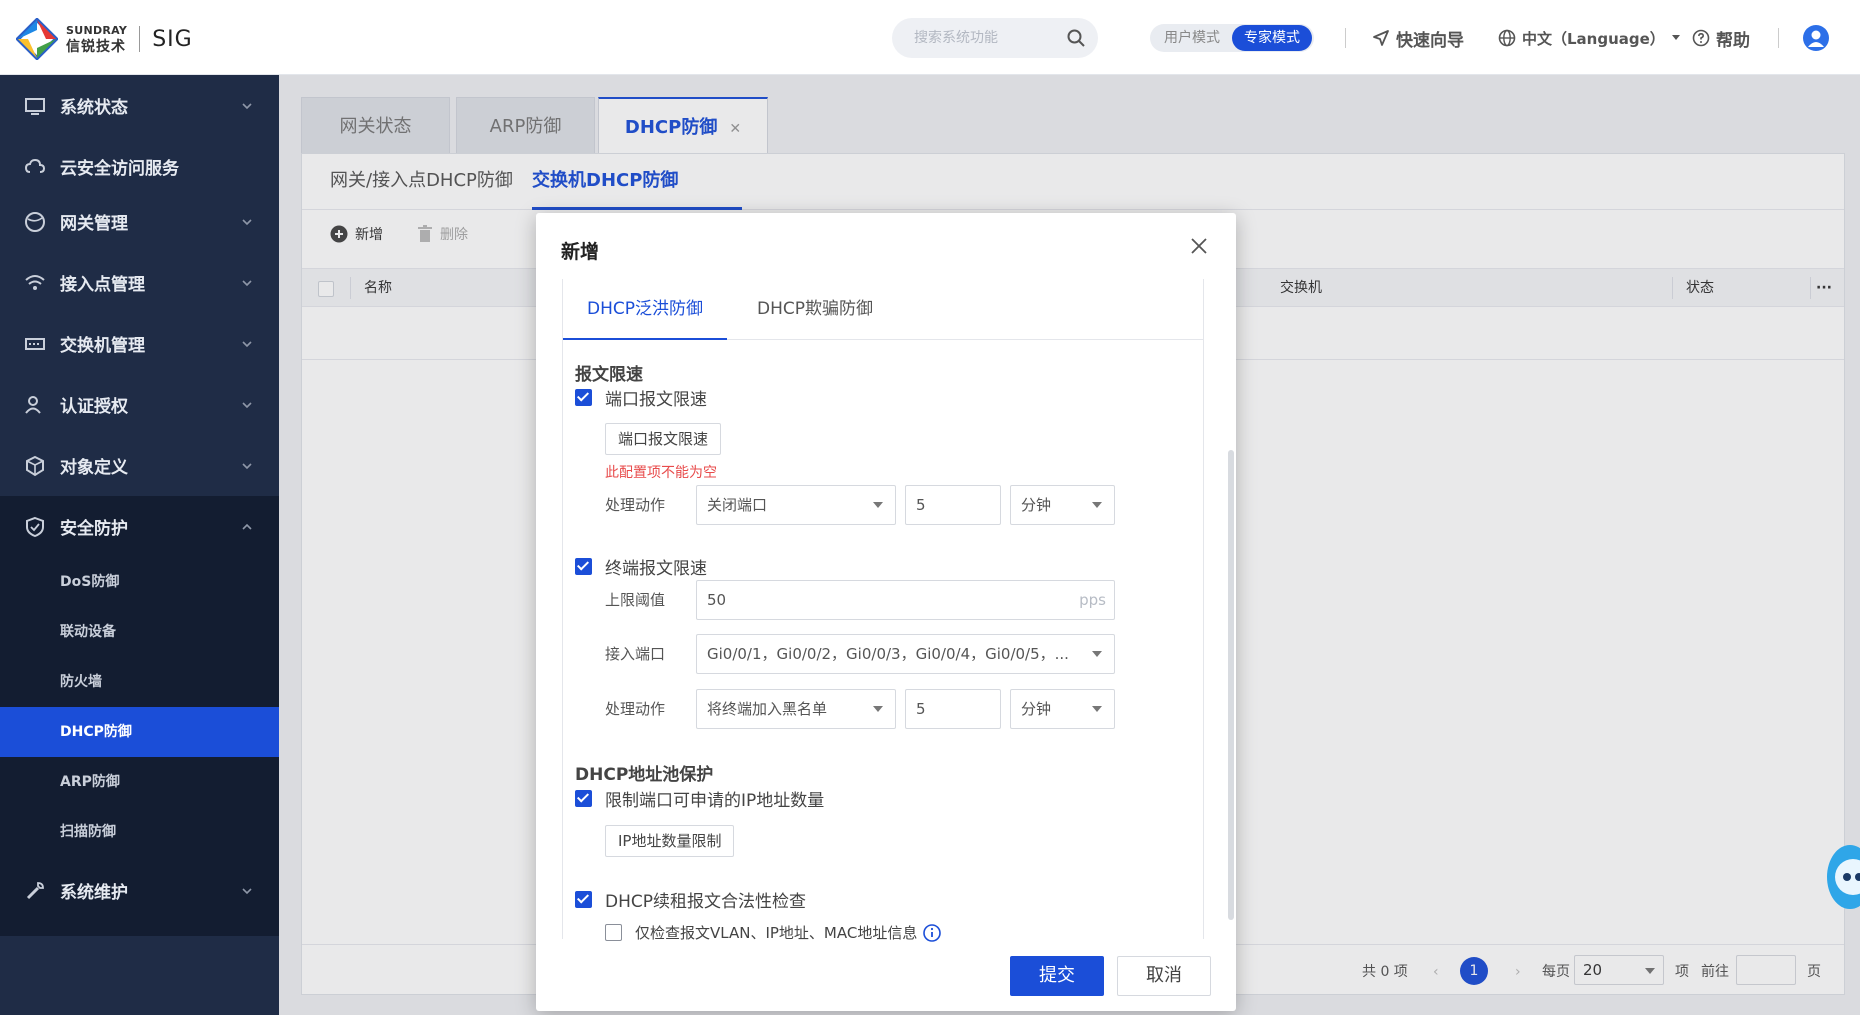 Image resolution: width=1860 pixels, height=1015 pixels. I want to click on port-action-value: 关闭端口, so click(737, 505).